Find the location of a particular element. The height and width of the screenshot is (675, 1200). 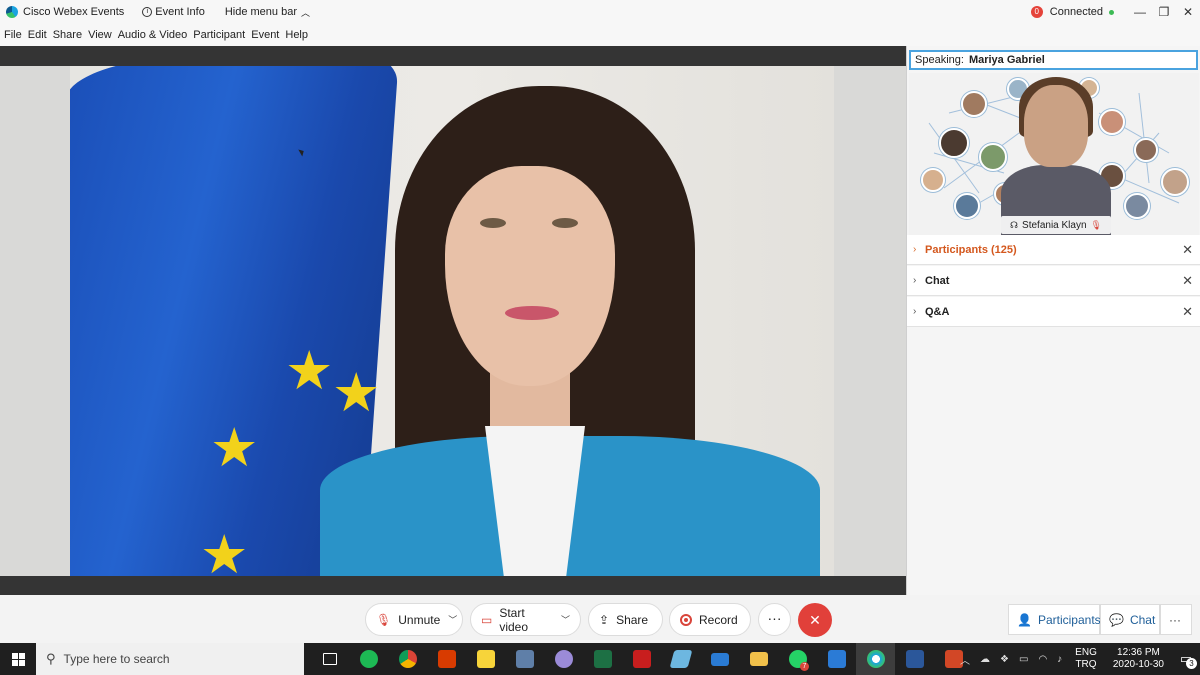

battery-icon: ▭ is located at coordinates (1023, 659).